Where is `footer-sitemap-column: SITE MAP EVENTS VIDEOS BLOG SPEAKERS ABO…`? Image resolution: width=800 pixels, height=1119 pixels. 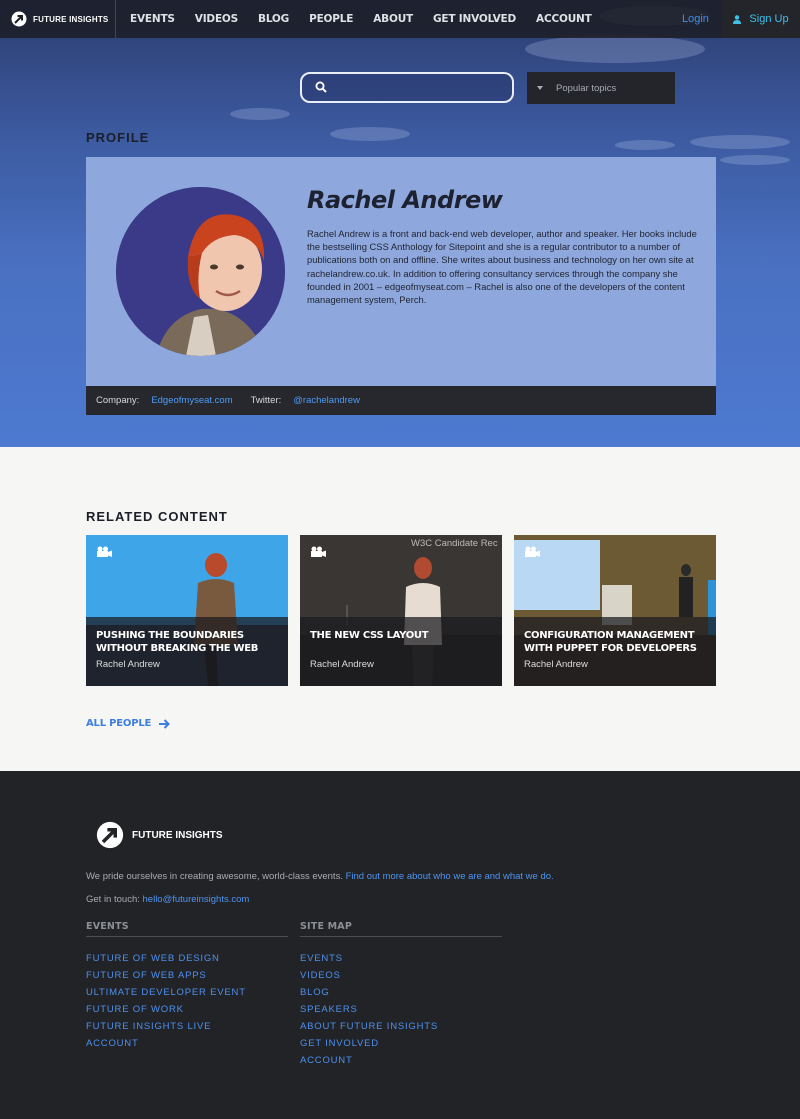
footer-sitemap-column: SITE MAP EVENTS VIDEOS BLOG SPEAKERS ABO… is located at coordinates (401, 996).